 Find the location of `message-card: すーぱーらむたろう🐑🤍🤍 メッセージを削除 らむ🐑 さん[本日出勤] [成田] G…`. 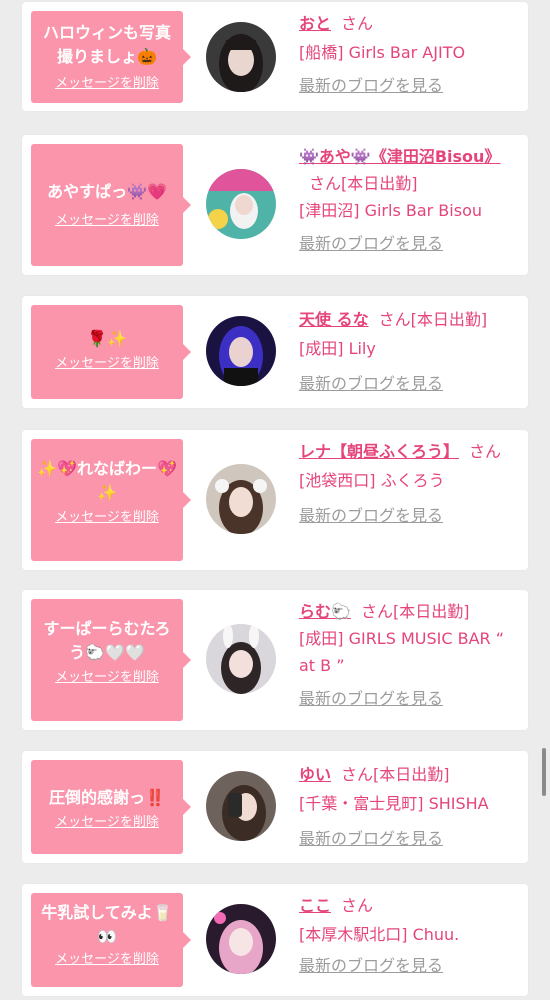

message-card: すーぱーらむたろう🐑🤍🤍 メッセージを削除 らむ🐑 さん[本日出勤] [成田] G… is located at coordinates (275, 660).